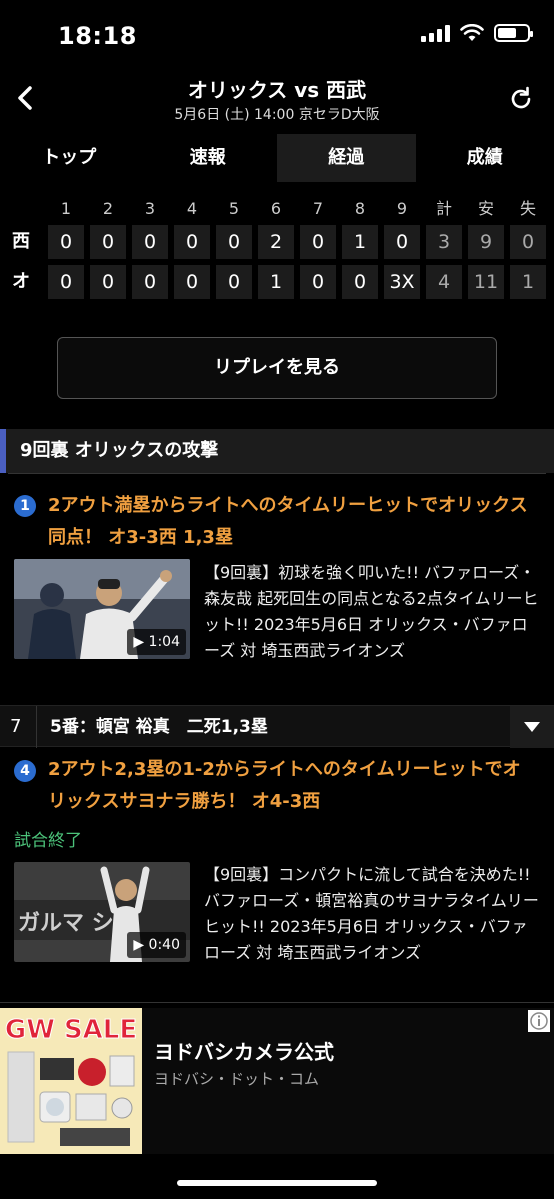  I want to click on total-runs: 3, so click(444, 242).